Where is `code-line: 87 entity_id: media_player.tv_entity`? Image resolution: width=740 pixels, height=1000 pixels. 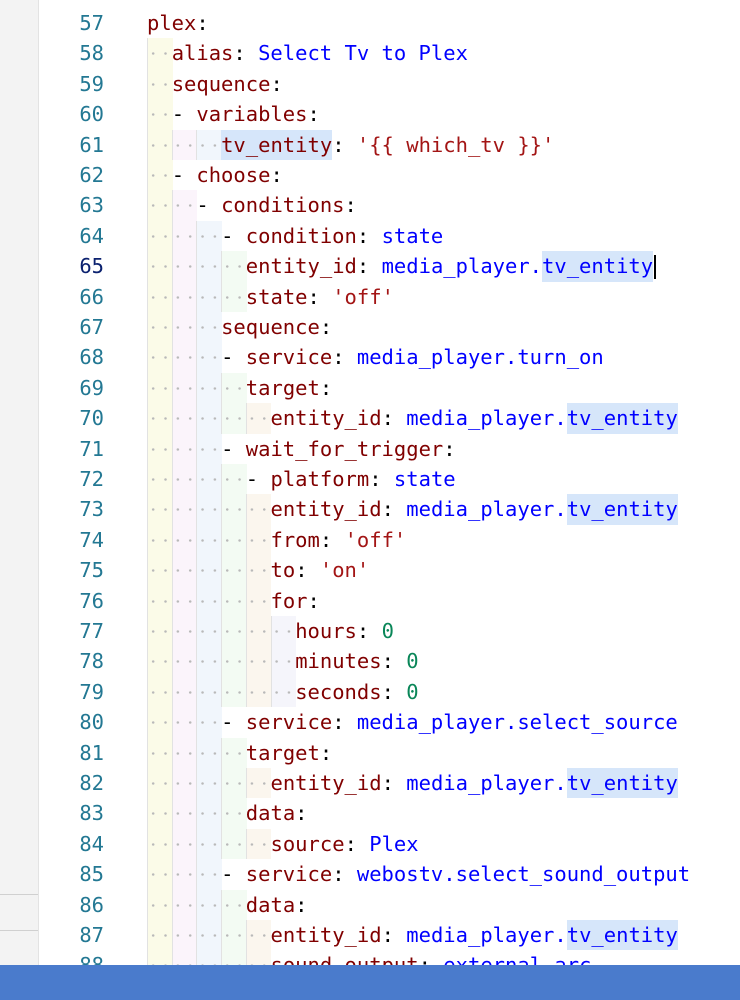 code-line: 87 entity_id: media_player.tv_entity is located at coordinates (389, 935).